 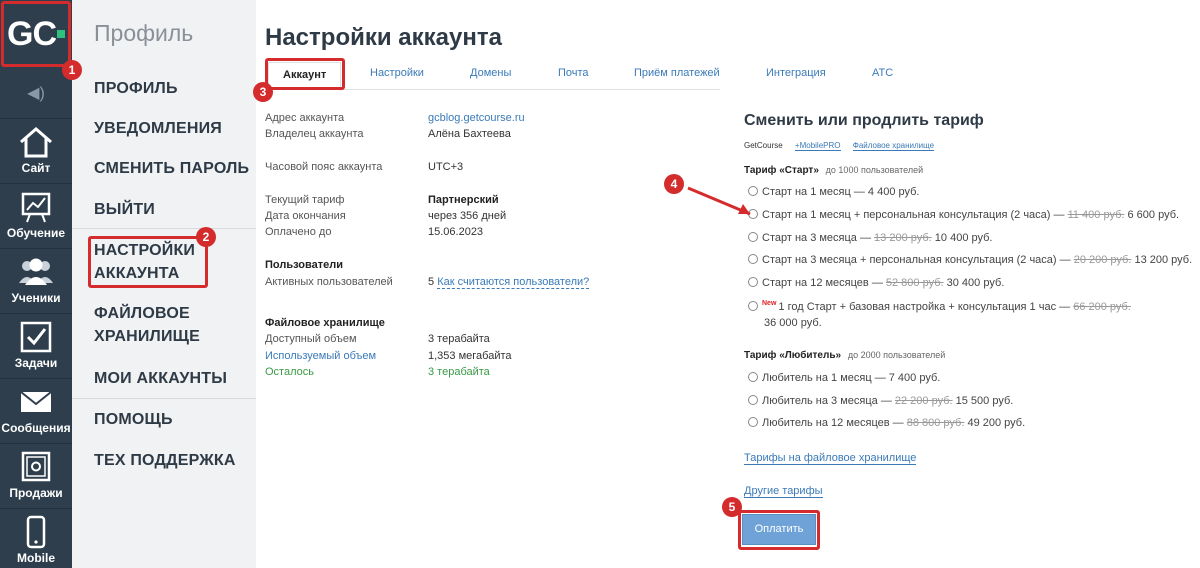 I want to click on tab-domains: Домены, so click(x=490, y=73).